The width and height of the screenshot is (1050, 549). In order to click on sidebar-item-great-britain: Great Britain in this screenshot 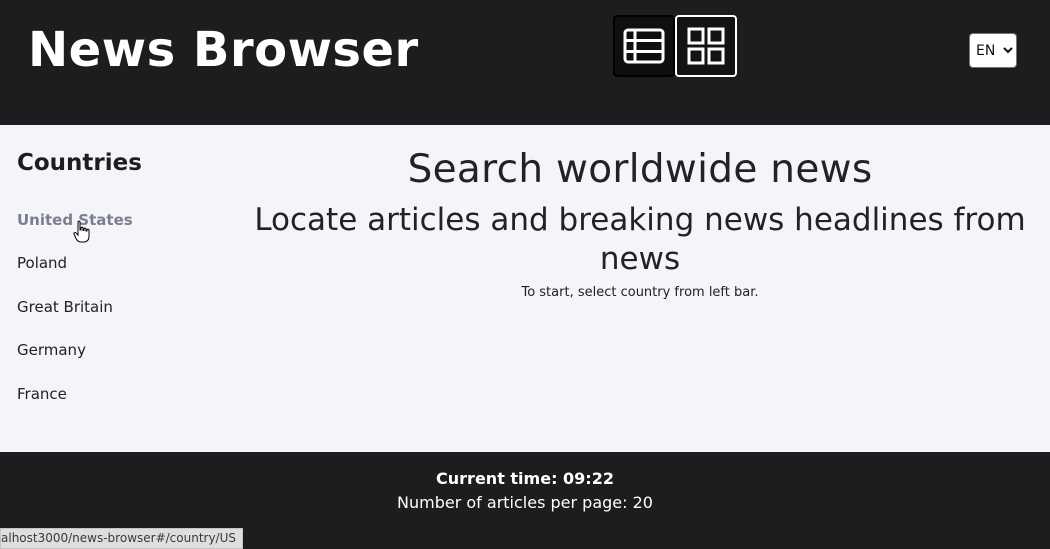, I will do `click(65, 307)`.